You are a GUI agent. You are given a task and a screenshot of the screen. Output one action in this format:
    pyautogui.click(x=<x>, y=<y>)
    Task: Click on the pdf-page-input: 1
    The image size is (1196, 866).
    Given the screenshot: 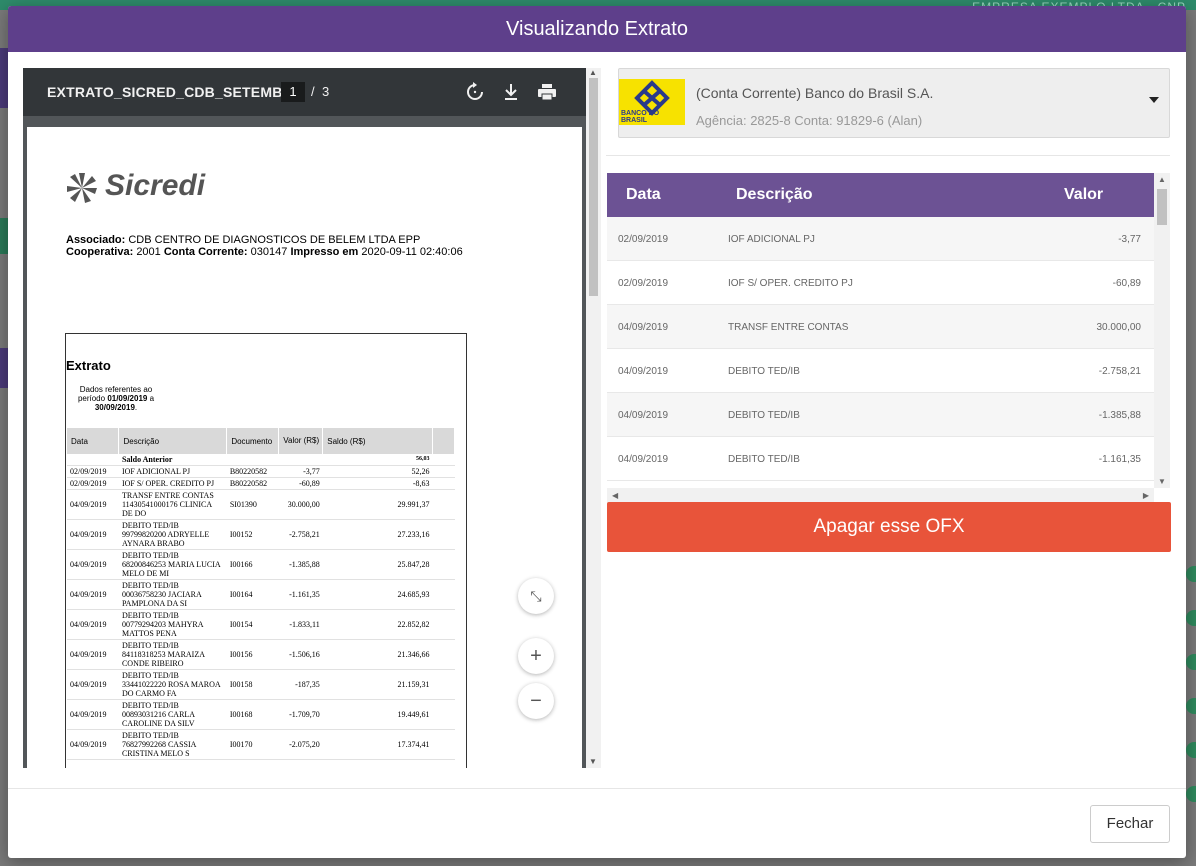 What is the action you would take?
    pyautogui.click(x=293, y=92)
    